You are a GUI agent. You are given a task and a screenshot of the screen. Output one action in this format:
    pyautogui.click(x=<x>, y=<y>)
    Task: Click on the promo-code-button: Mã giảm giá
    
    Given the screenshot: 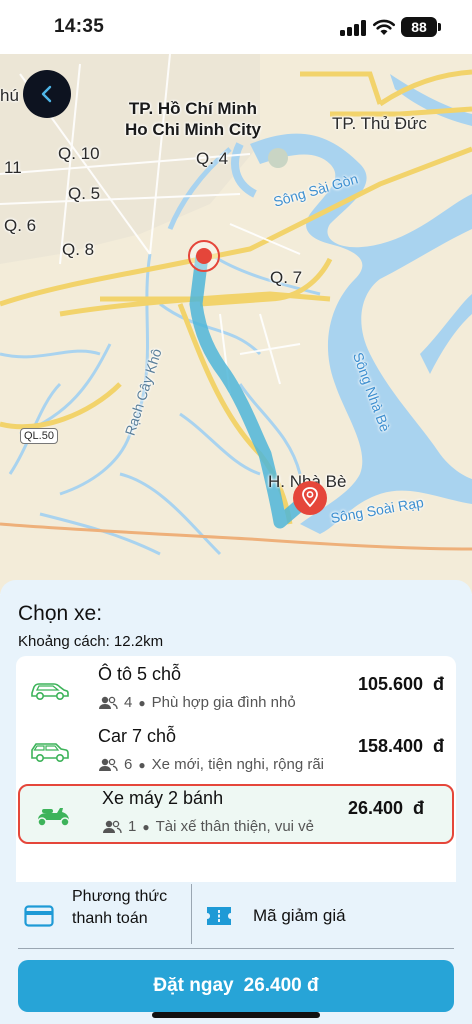 What is the action you would take?
    pyautogui.click(x=325, y=916)
    